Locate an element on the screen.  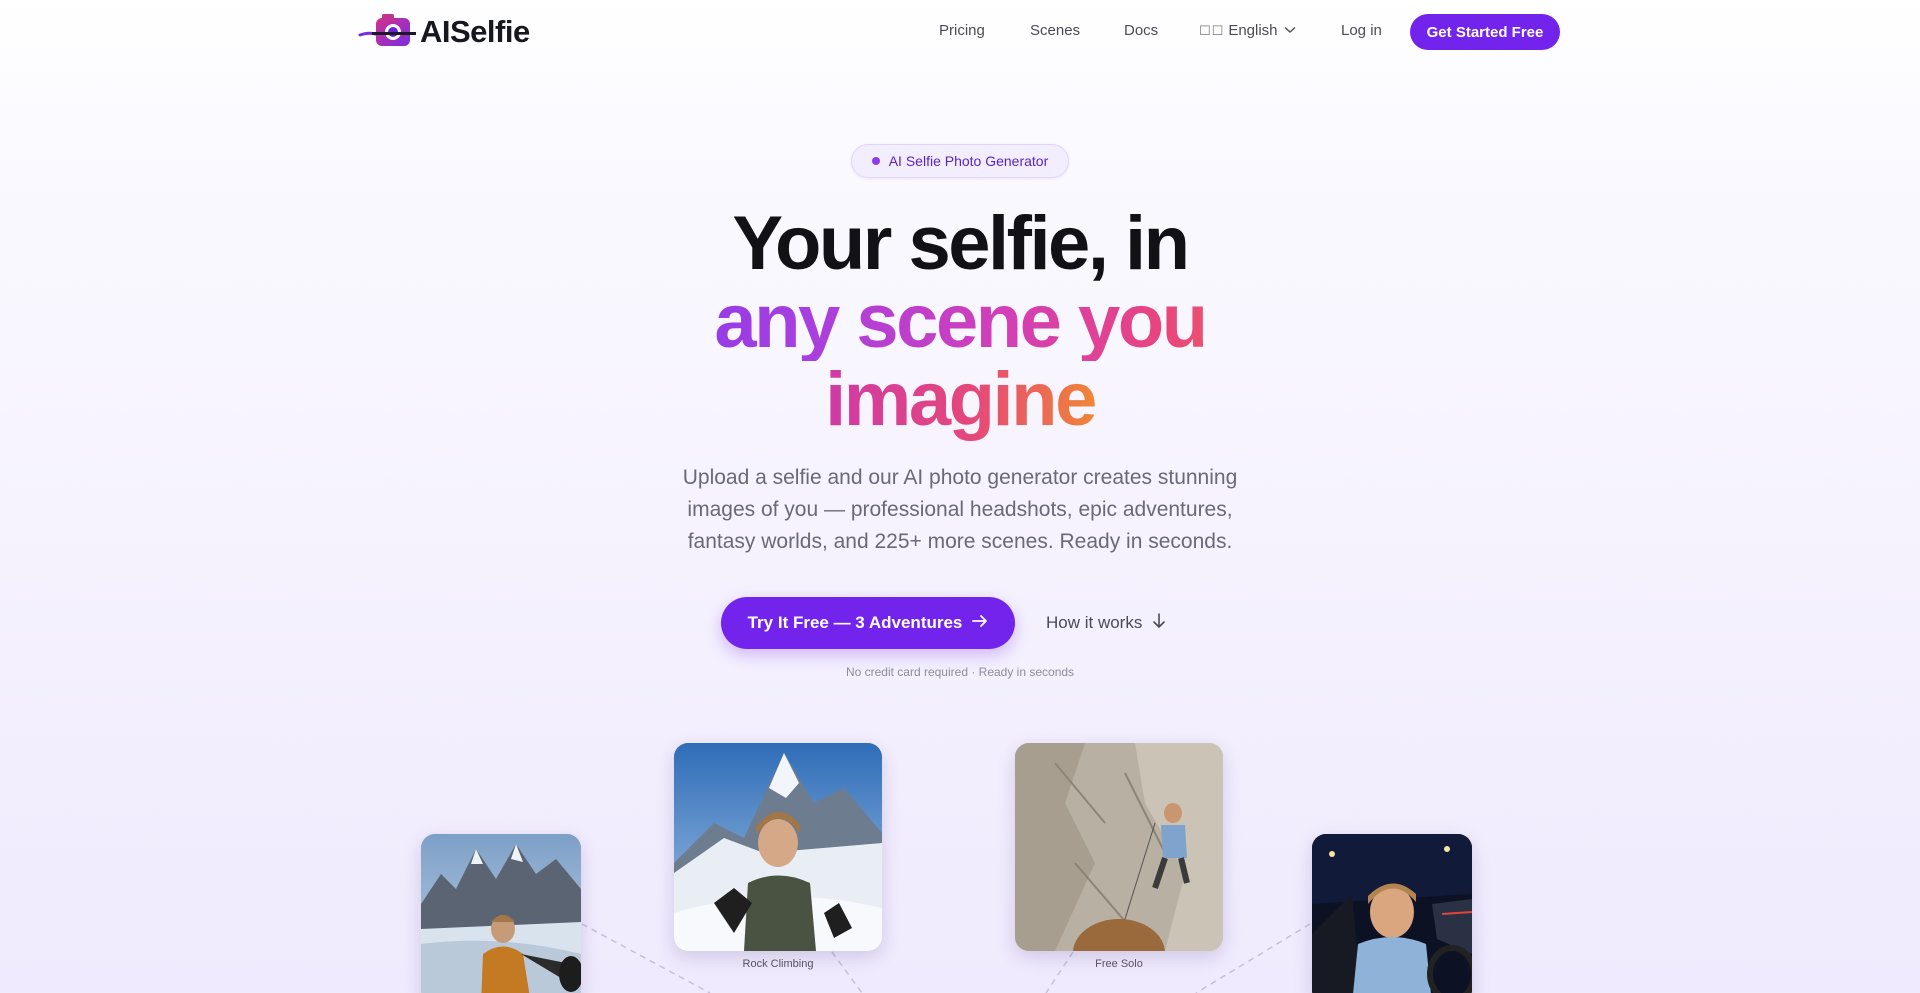
how-it-works-button: How it works is located at coordinates (1106, 623).